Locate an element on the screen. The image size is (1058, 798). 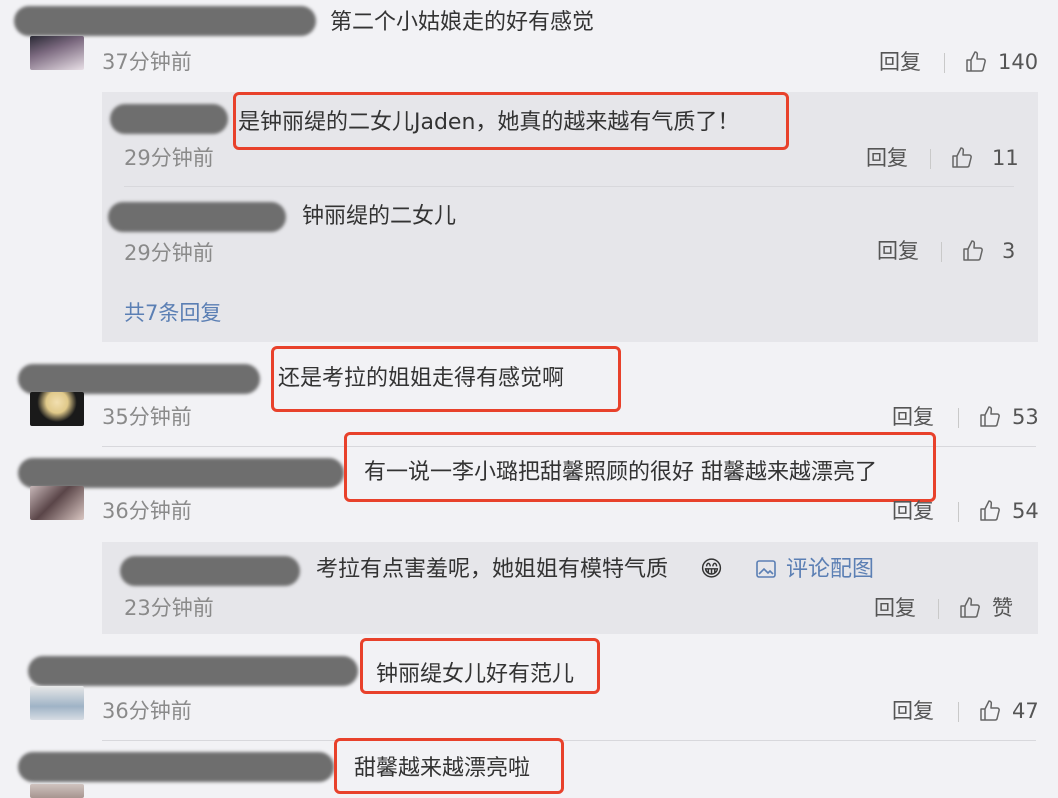
more-replies-link: 共7条回复 is located at coordinates (172, 313).